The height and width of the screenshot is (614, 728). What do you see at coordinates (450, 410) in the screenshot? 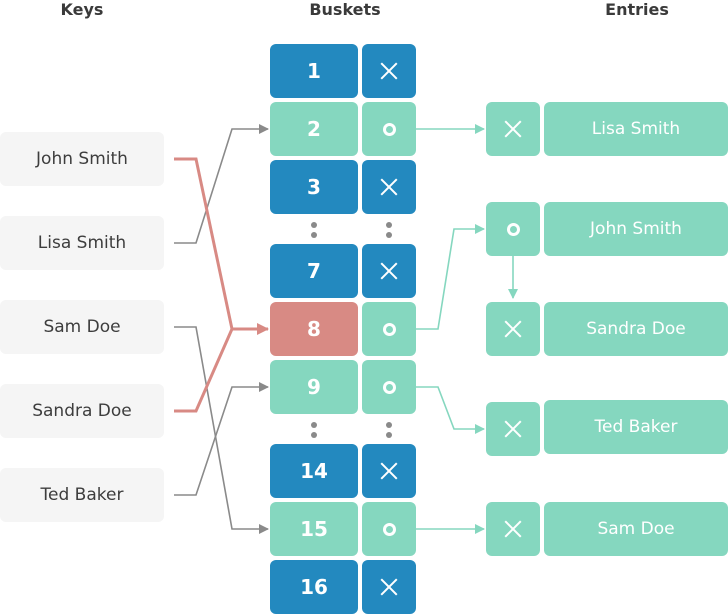
I see `link-9-to-entry` at bounding box center [450, 410].